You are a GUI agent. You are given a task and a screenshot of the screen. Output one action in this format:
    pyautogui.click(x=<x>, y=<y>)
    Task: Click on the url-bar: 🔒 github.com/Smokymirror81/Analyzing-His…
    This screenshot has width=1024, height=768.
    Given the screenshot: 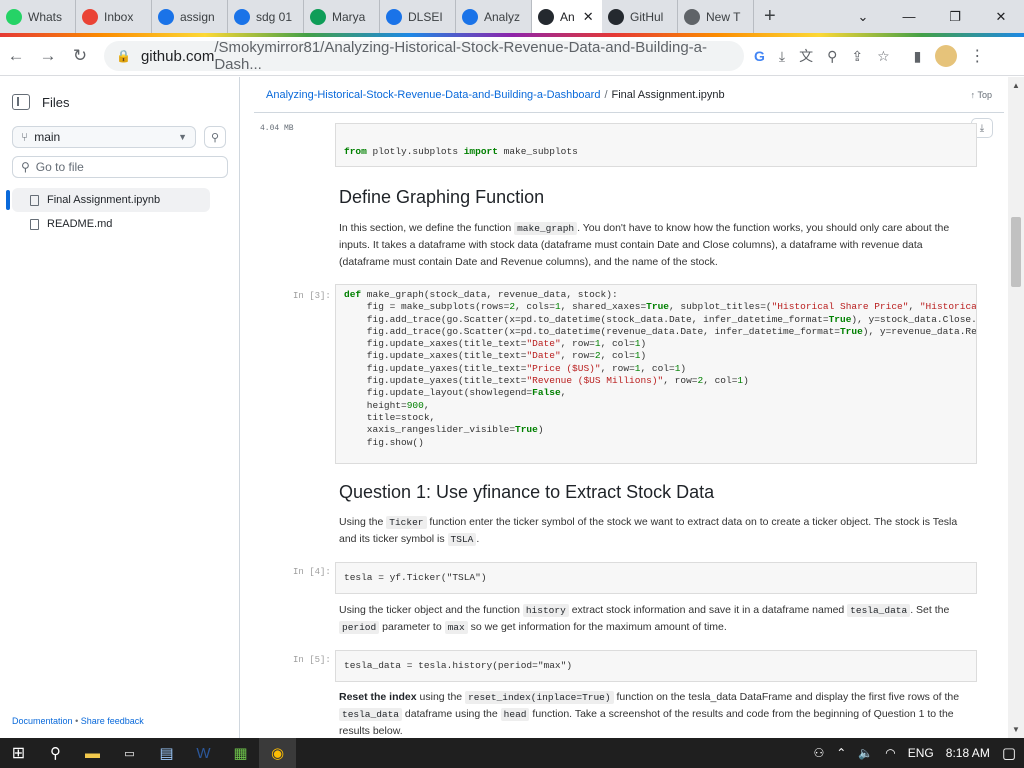 What is the action you would take?
    pyautogui.click(x=424, y=56)
    